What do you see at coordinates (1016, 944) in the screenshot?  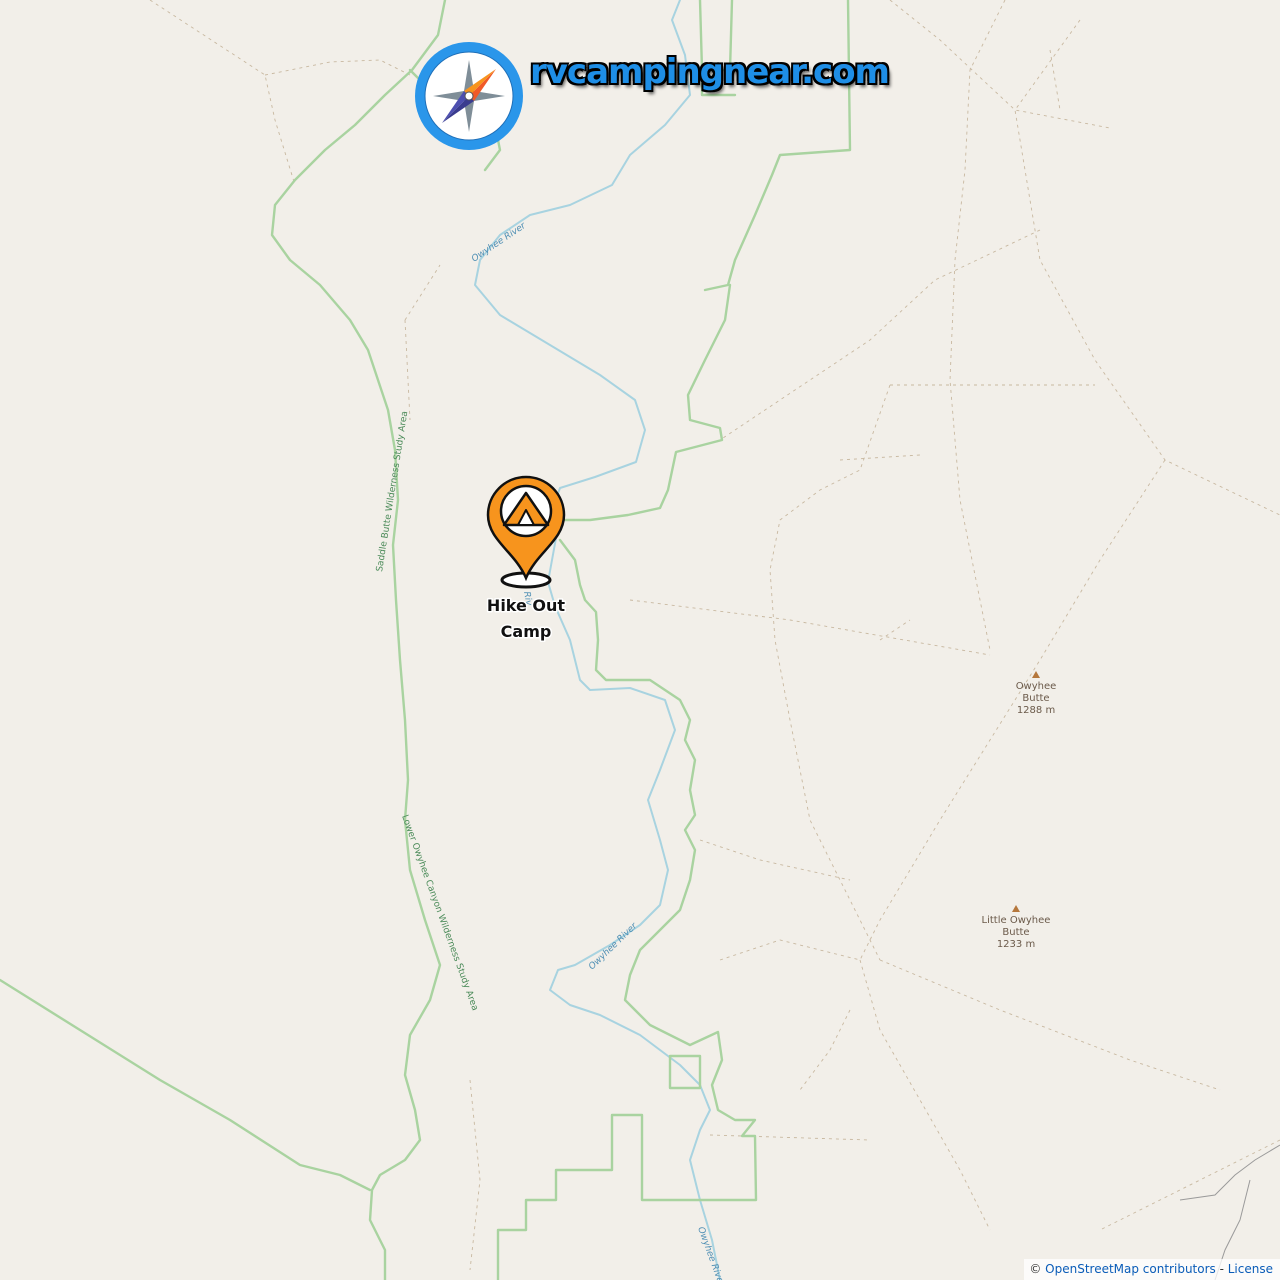 I see `peak-elevation: 1233 m` at bounding box center [1016, 944].